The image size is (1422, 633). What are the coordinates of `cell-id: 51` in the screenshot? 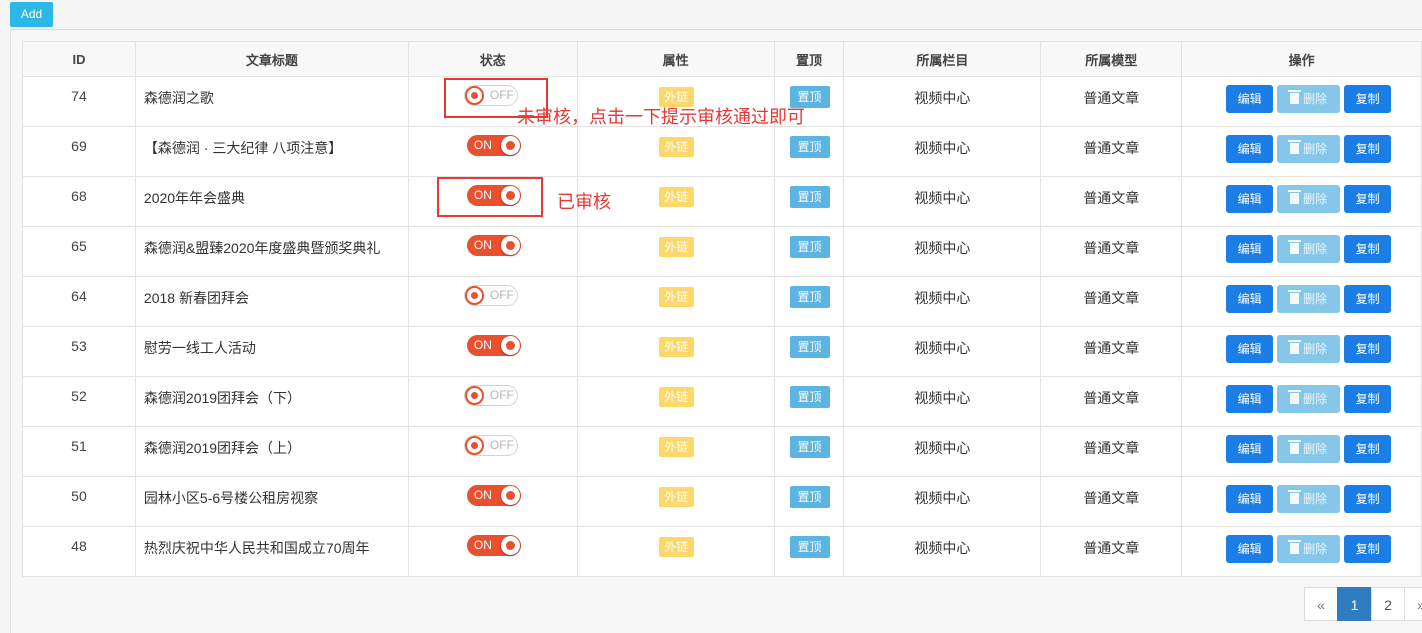 It's located at (79, 451).